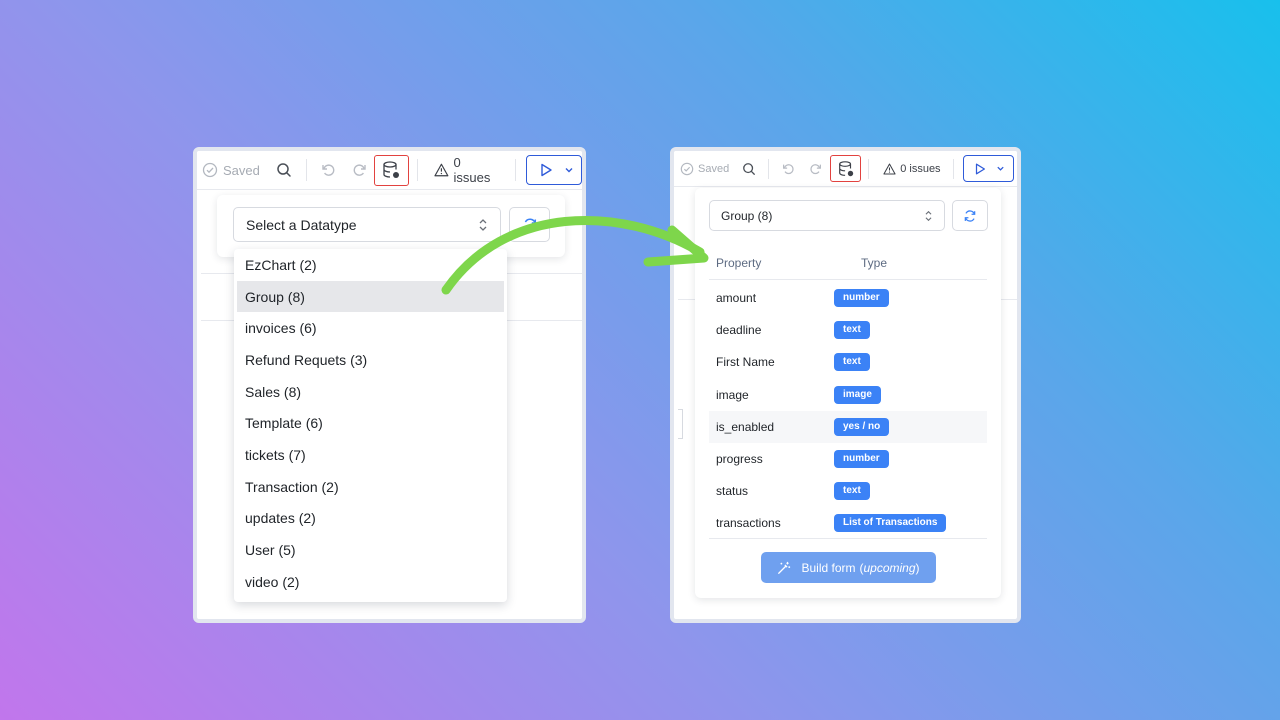 This screenshot has width=1280, height=720. I want to click on canvas-edge-handle, so click(680, 424).